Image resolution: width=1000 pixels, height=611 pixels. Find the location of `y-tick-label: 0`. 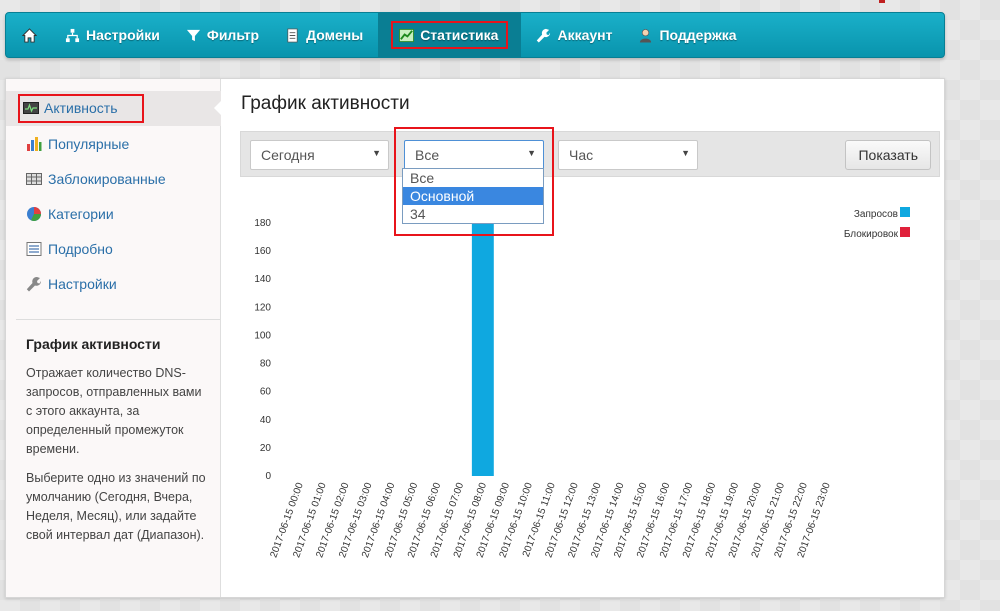

y-tick-label: 0 is located at coordinates (268, 476).